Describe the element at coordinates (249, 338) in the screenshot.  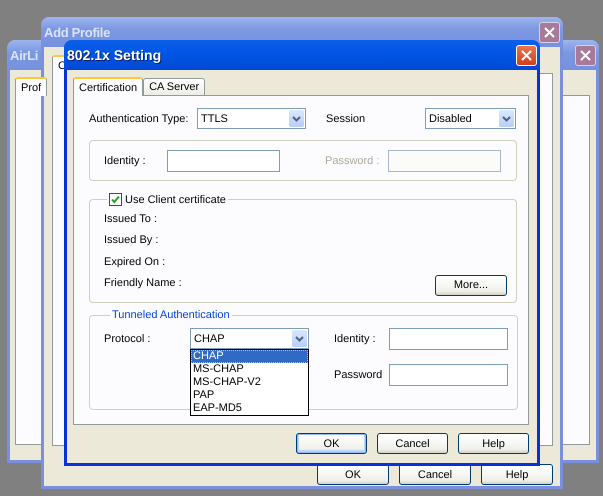
I see `dropdown: CHAP` at that location.